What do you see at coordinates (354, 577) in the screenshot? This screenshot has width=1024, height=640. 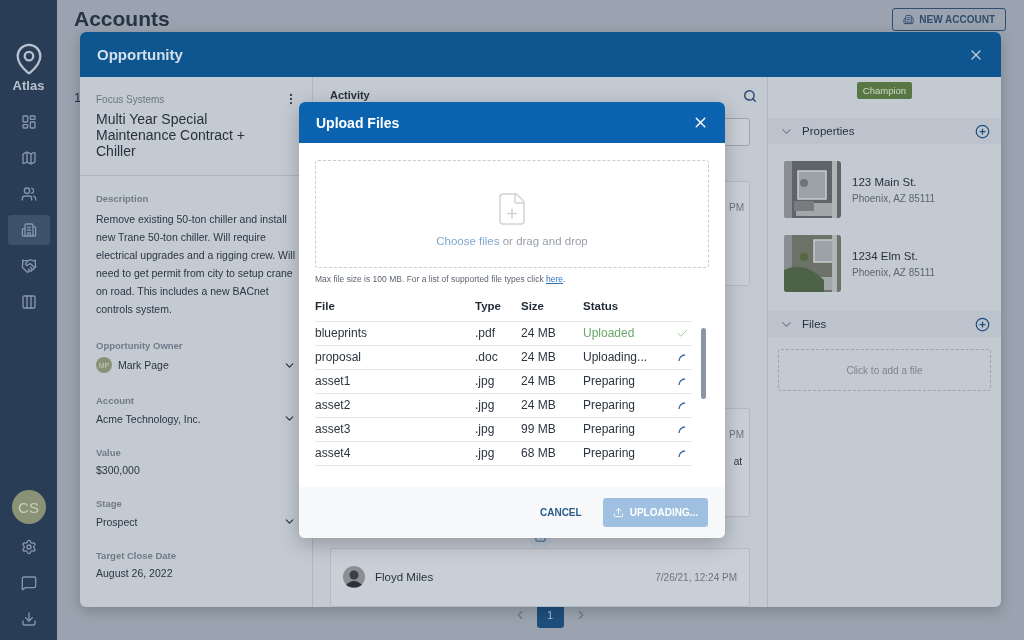 I see `author-avatar` at bounding box center [354, 577].